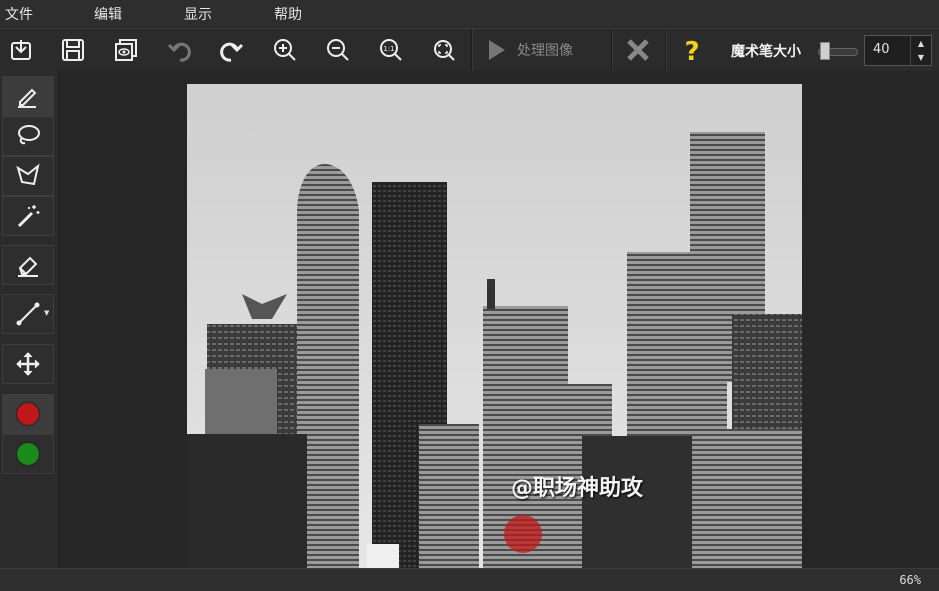  I want to click on import-button, so click(21, 50).